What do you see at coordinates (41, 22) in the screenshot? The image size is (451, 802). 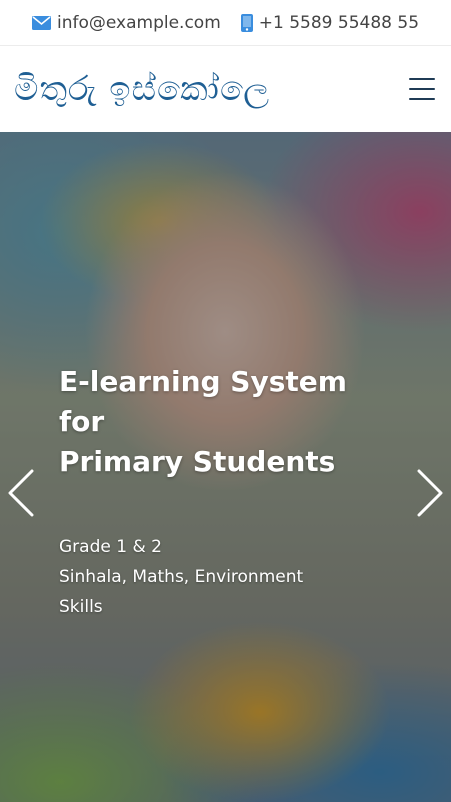 I see `envelope-icon` at bounding box center [41, 22].